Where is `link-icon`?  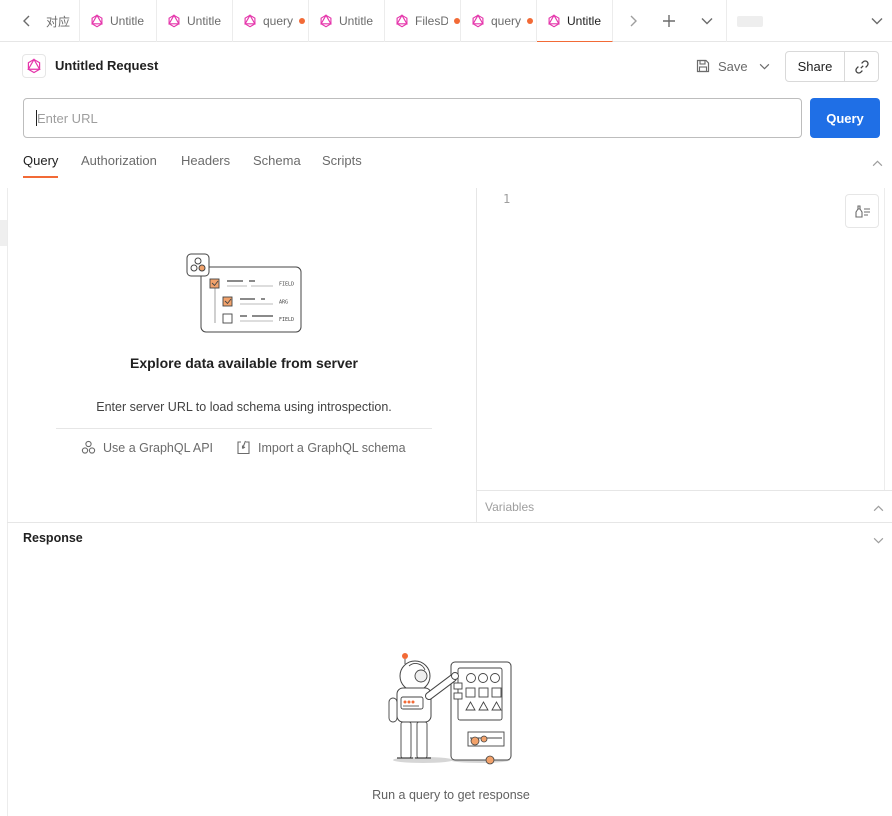
link-icon is located at coordinates (861, 66).